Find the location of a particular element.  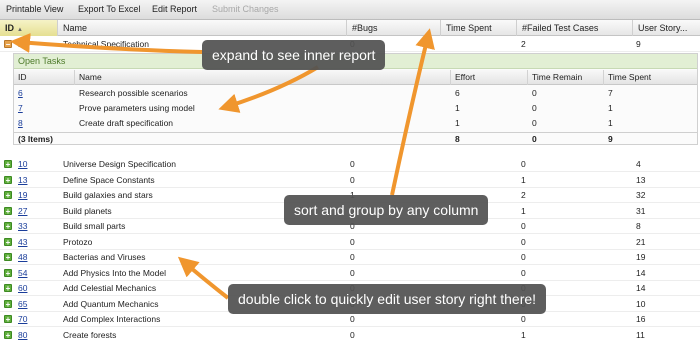

table-row: +80 Create forests 0 1 11 is located at coordinates (350, 334).